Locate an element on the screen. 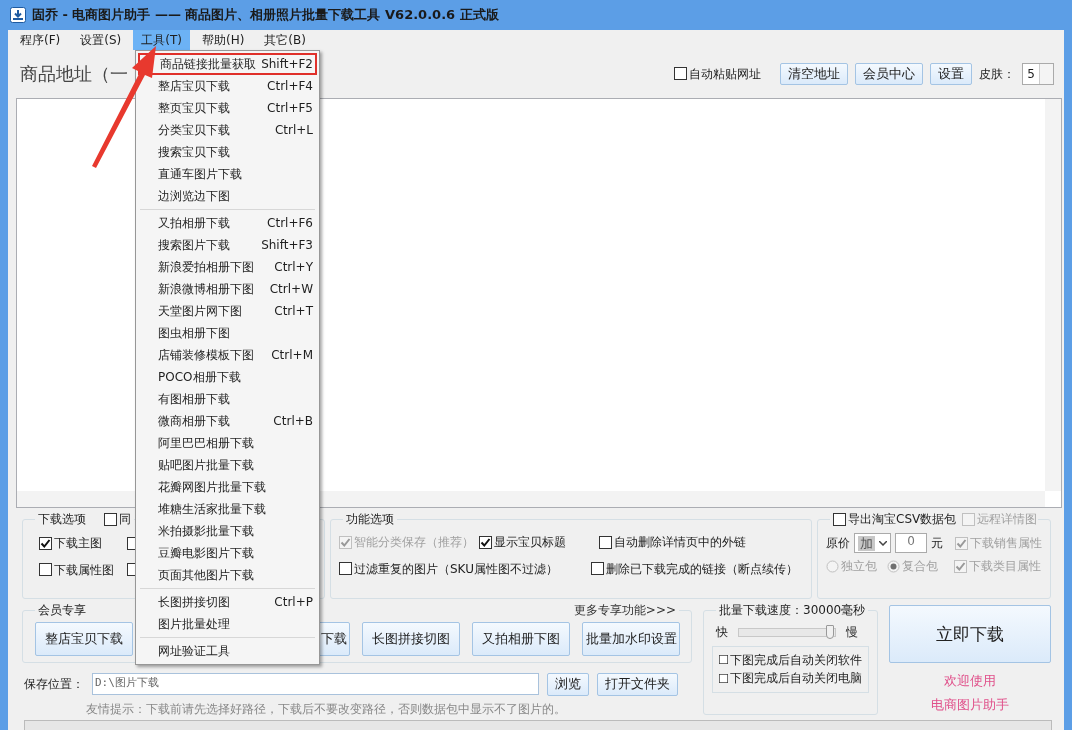 The width and height of the screenshot is (1072, 730). checkbox-label: 智能分类保存（推荐） is located at coordinates (414, 542).